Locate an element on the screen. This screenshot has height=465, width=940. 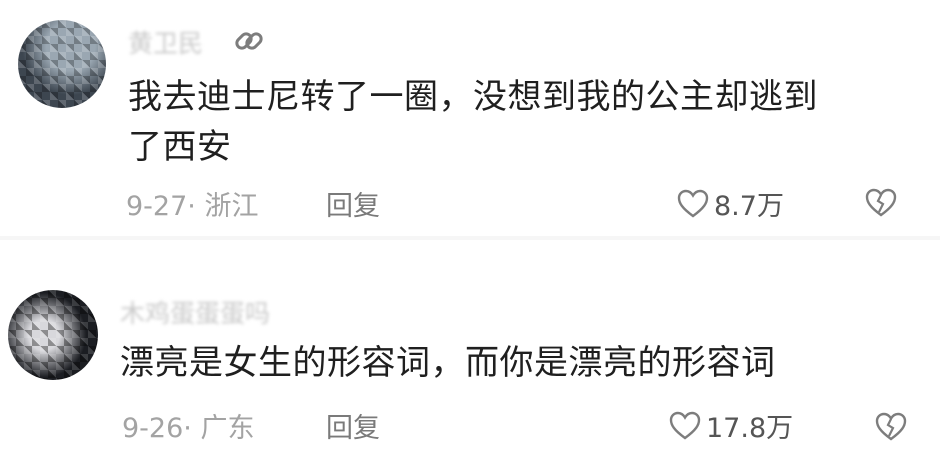
comment-text-line: 了西安 is located at coordinates (180, 147).